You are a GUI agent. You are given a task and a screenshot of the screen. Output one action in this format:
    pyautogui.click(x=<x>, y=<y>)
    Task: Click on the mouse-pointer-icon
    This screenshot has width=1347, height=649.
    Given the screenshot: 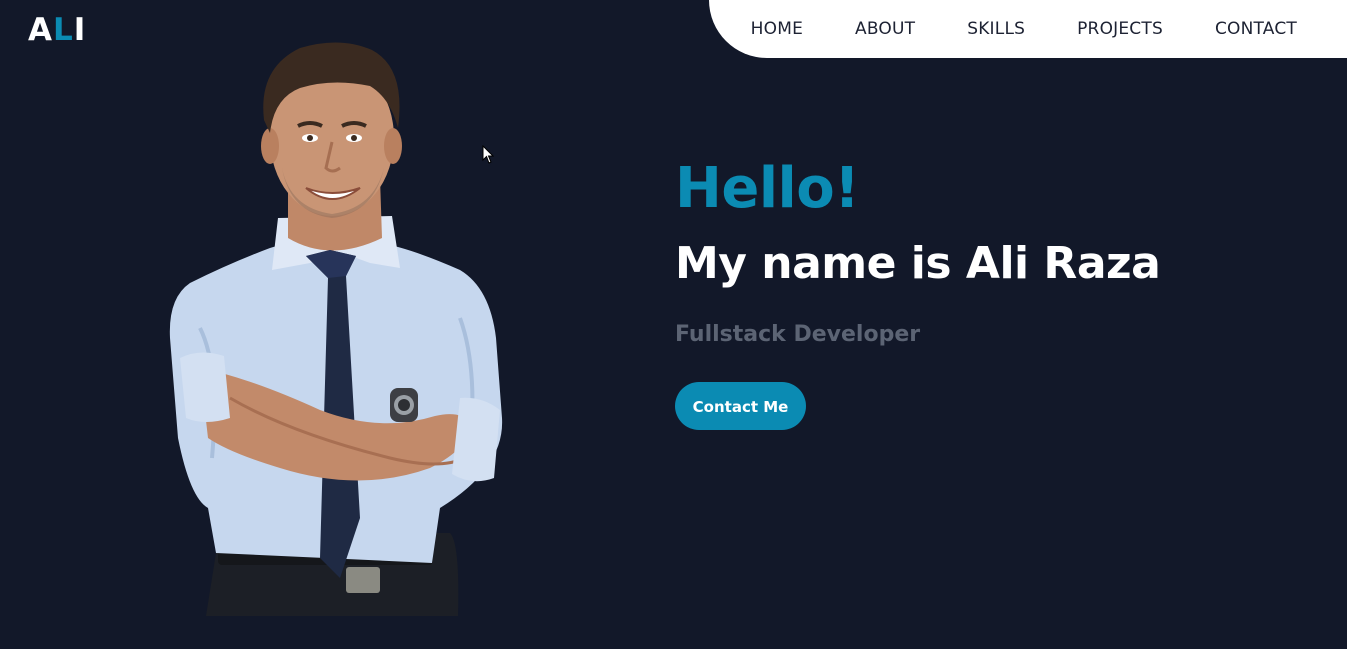 What is the action you would take?
    pyautogui.click(x=488, y=154)
    